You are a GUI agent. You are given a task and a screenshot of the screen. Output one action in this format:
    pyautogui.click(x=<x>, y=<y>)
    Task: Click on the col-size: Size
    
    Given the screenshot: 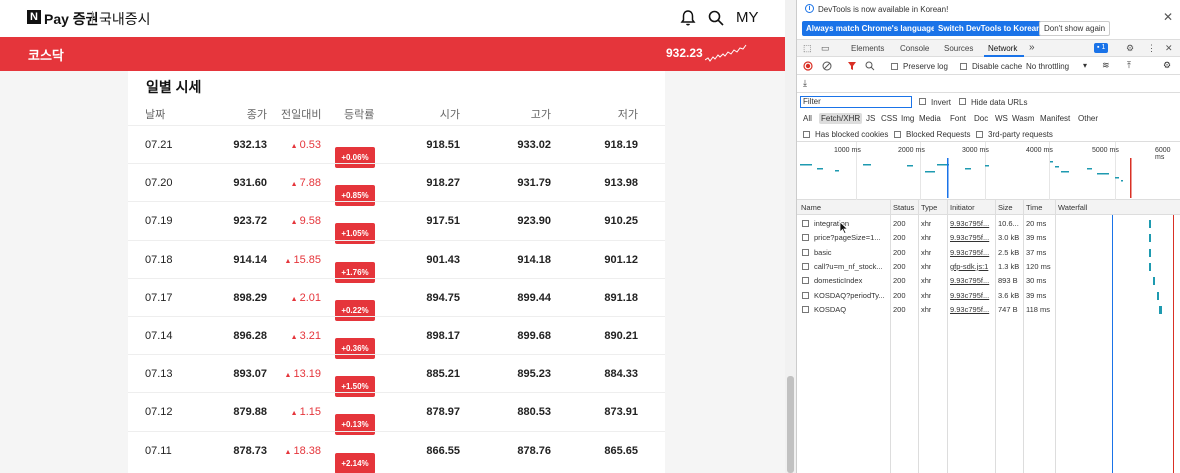 What is the action you would take?
    pyautogui.click(x=1005, y=207)
    